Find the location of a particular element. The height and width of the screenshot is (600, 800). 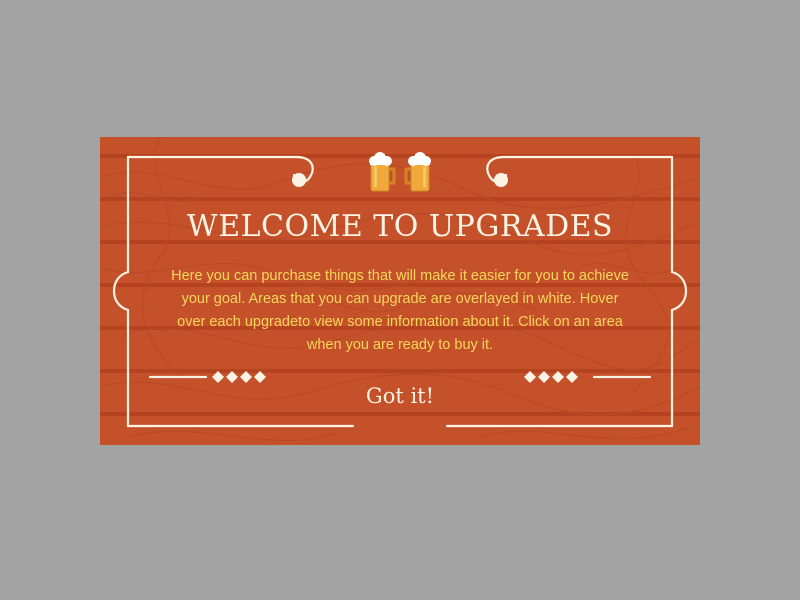

got-it-button: Got it! is located at coordinates (400, 396).